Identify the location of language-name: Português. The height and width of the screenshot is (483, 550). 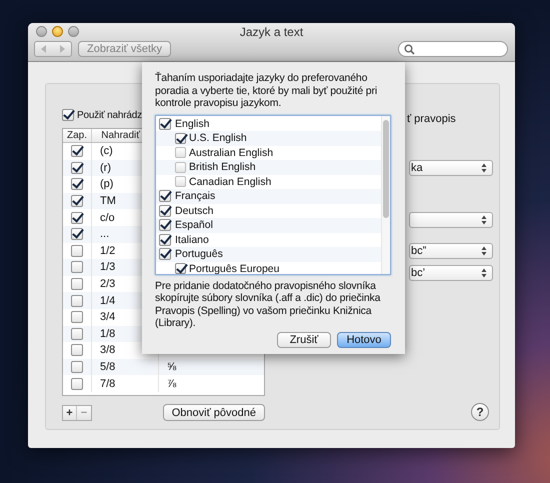
(199, 254).